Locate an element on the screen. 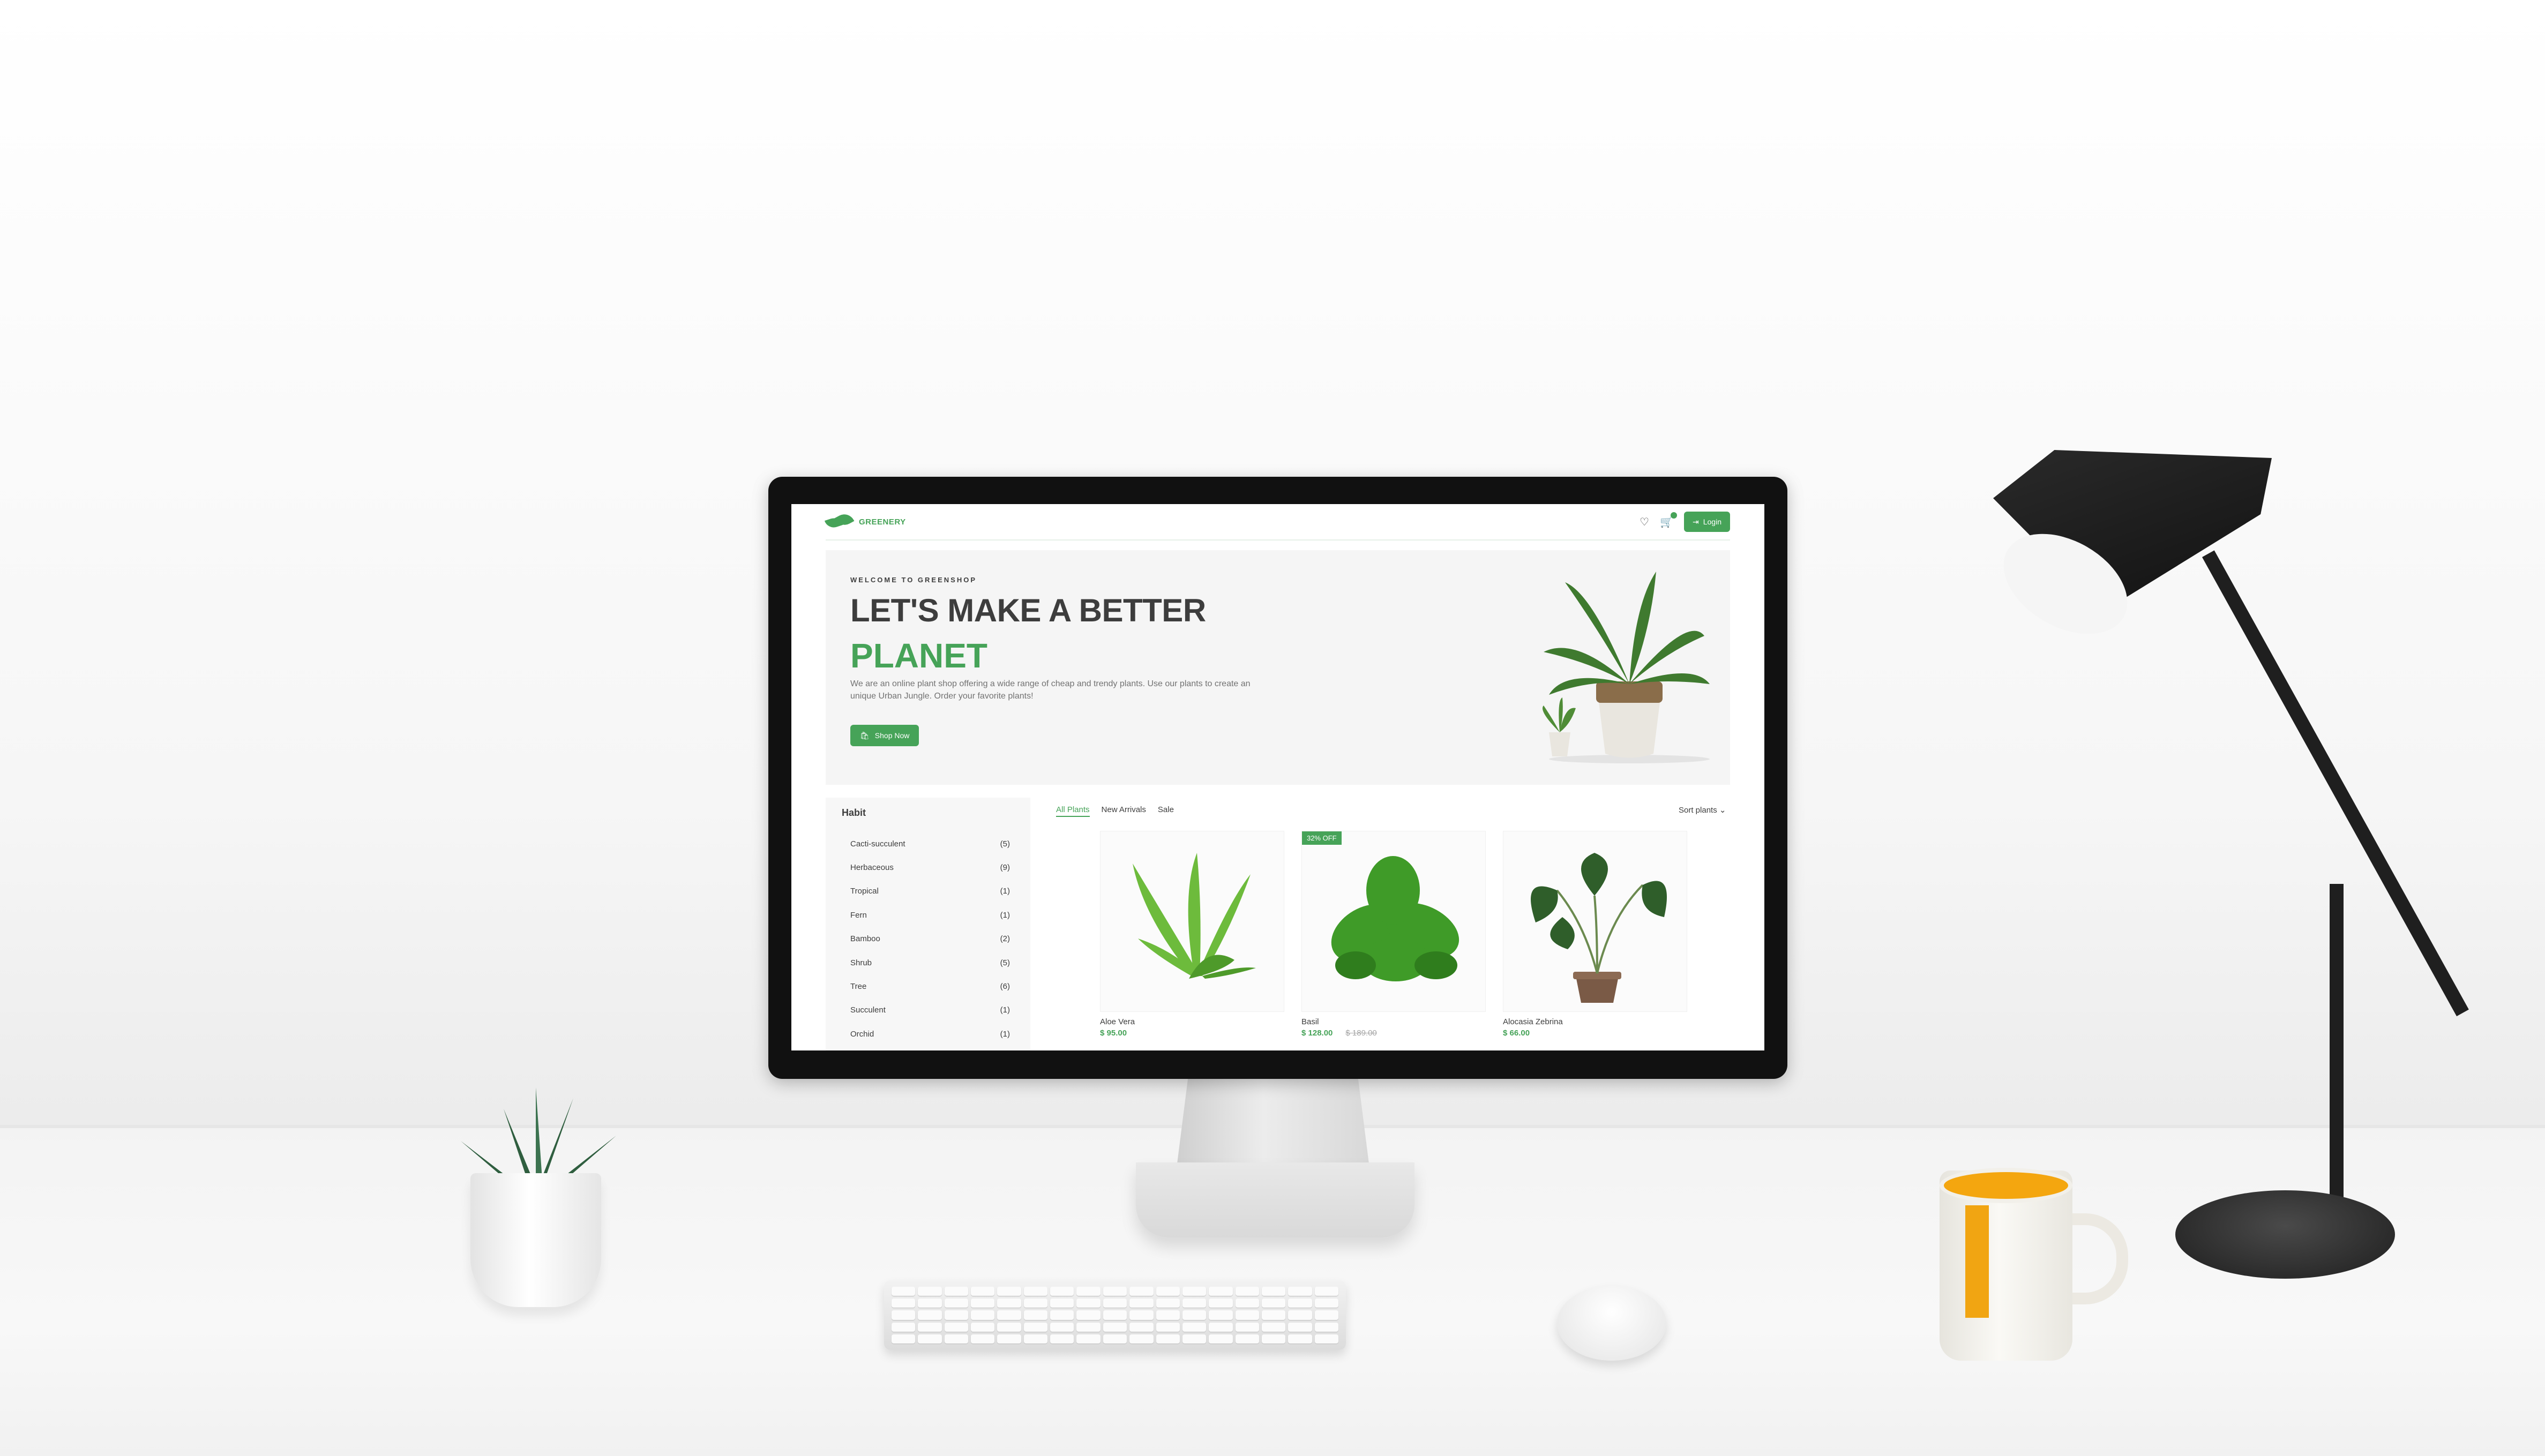 The image size is (2545, 1456). product-price: $ 66.00 is located at coordinates (1516, 1033).